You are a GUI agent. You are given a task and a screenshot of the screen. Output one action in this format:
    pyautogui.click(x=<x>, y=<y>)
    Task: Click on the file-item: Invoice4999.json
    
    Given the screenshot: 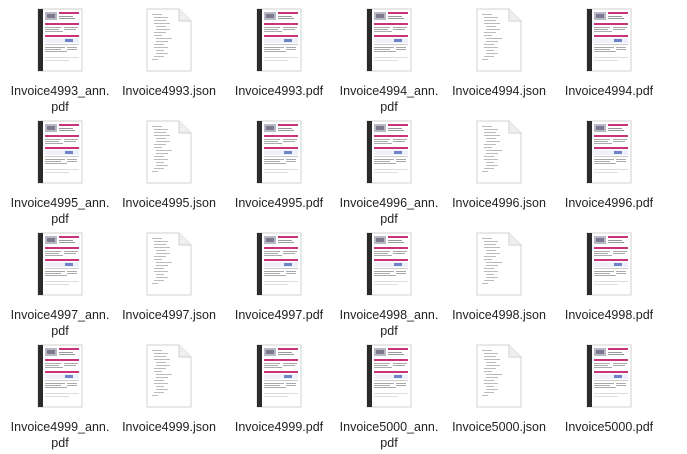 What is the action you would take?
    pyautogui.click(x=169, y=389)
    